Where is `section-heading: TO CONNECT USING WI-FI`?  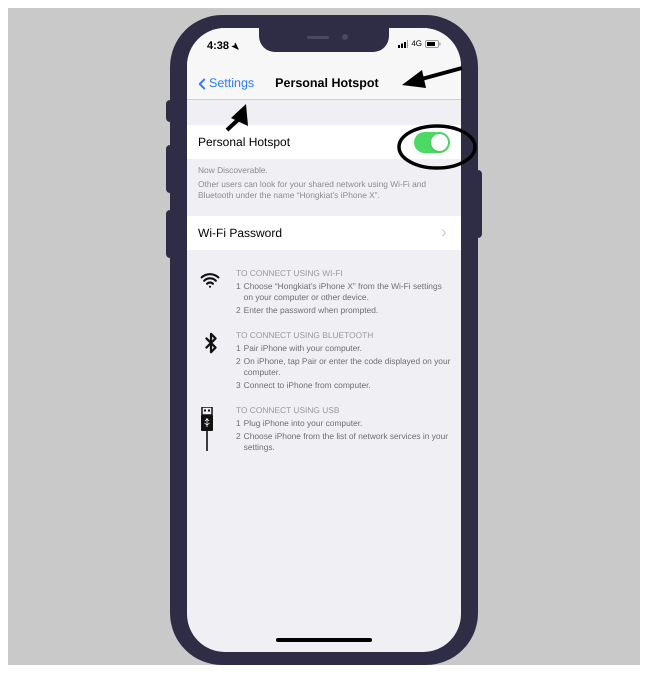
section-heading: TO CONNECT USING WI-FI is located at coordinates (290, 273).